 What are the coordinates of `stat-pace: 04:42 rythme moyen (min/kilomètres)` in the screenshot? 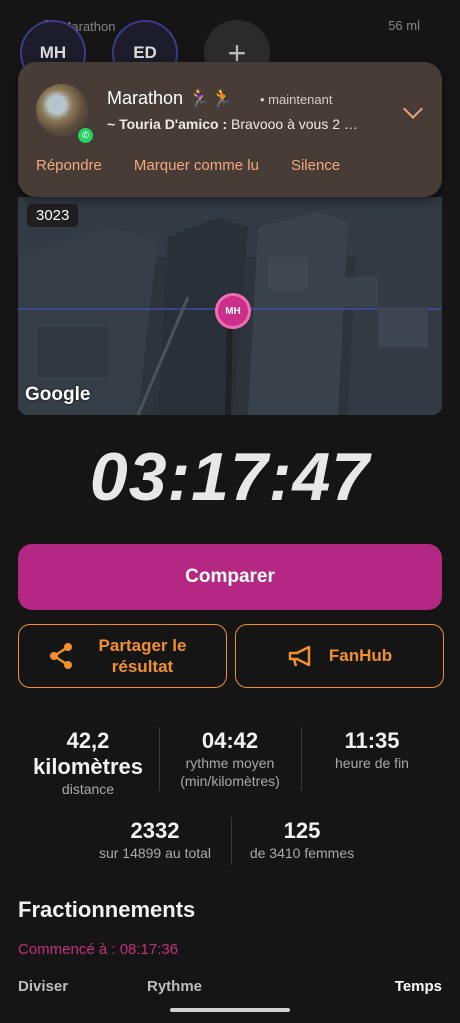 It's located at (230, 759).